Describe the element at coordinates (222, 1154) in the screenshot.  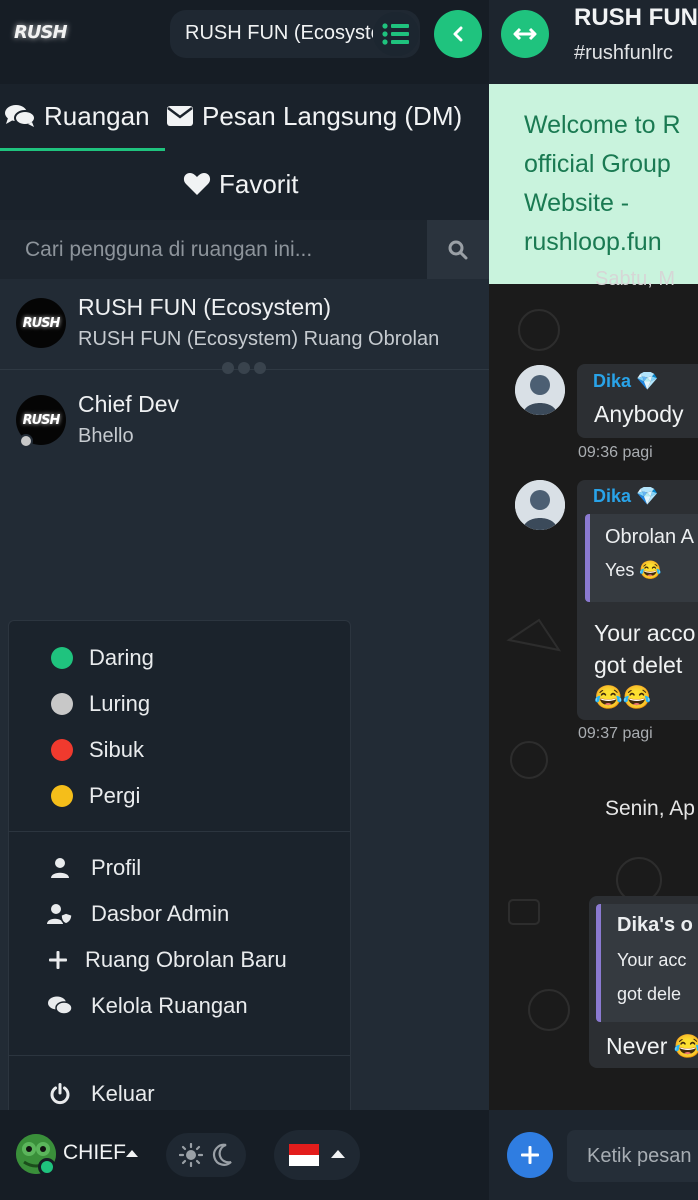
I see `moon-icon` at that location.